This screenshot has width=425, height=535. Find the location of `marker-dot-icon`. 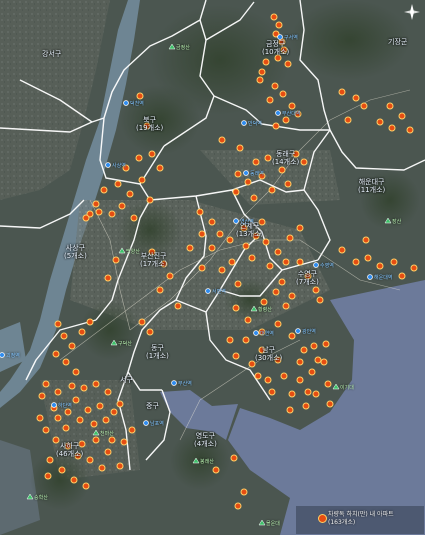

marker-dot-icon is located at coordinates (322, 518).